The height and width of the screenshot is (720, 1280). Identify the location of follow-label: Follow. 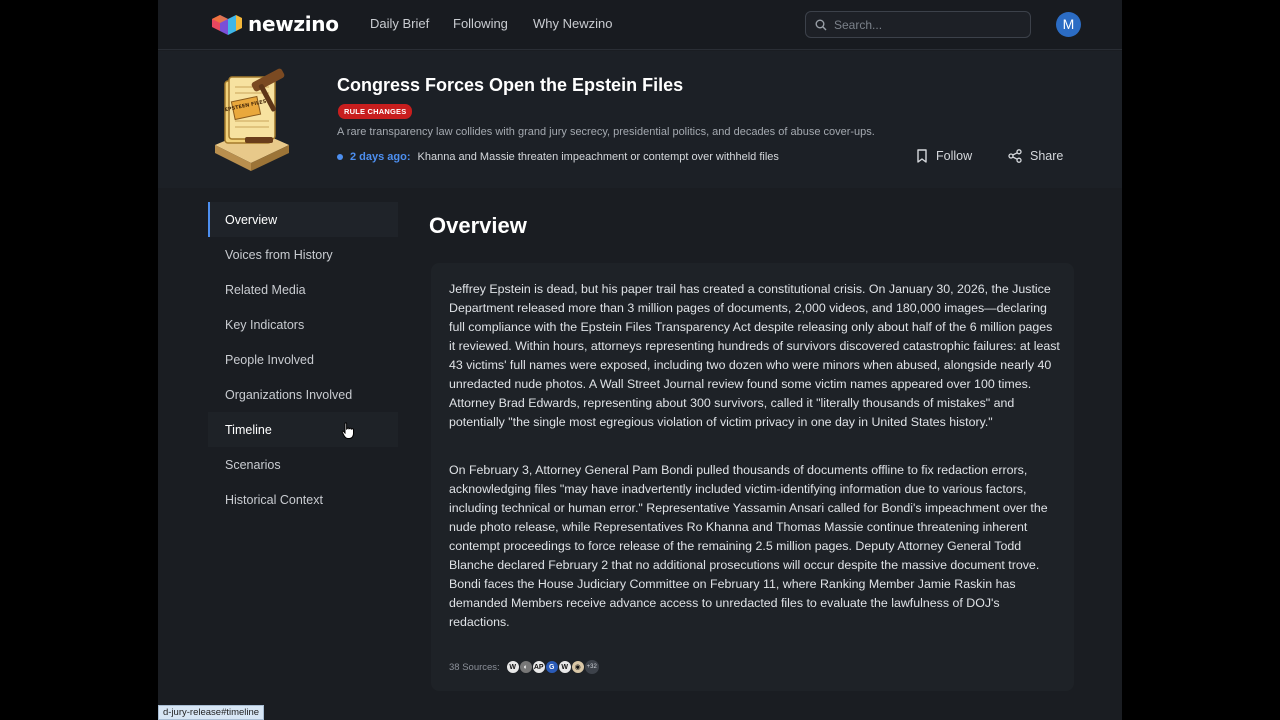
(954, 156).